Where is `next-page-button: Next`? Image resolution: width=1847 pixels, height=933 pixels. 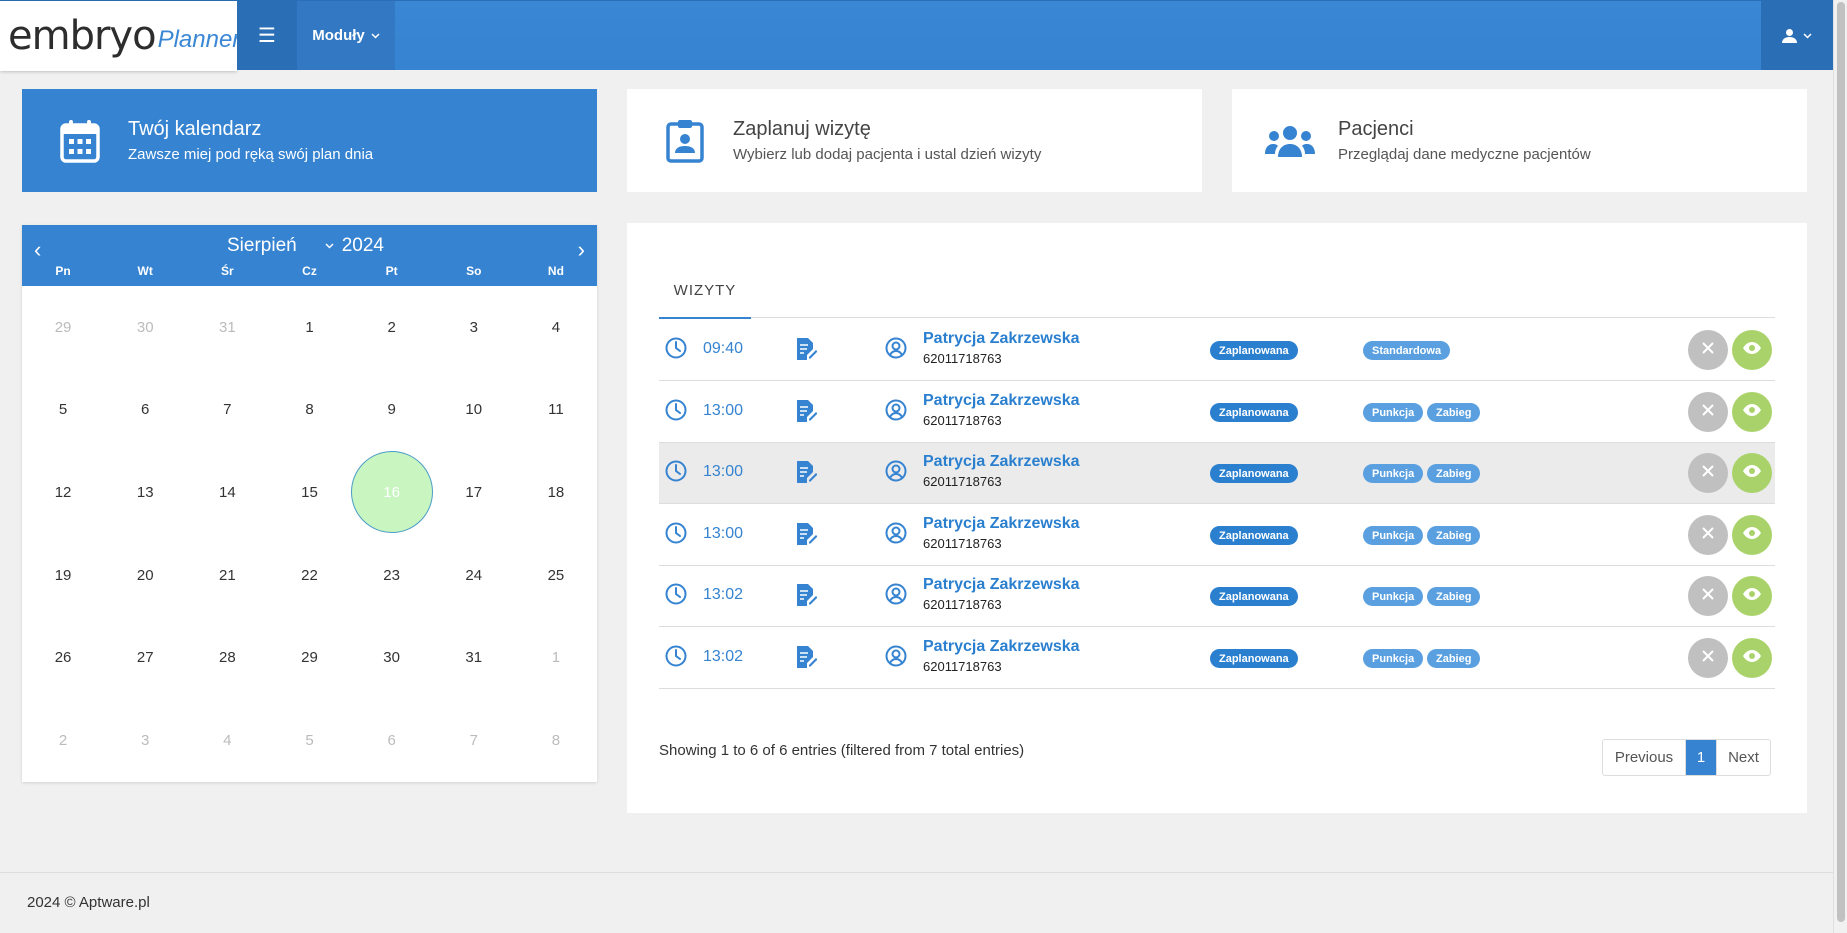
next-page-button: Next is located at coordinates (1743, 757).